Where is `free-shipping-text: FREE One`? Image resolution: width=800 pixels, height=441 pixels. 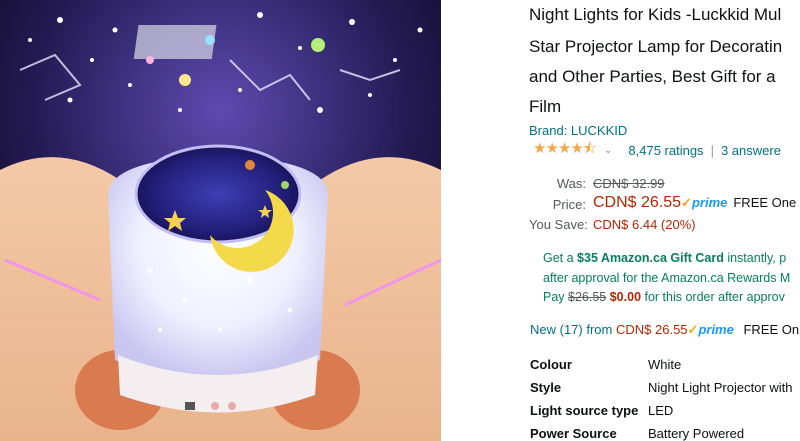
free-shipping-text: FREE One is located at coordinates (765, 202).